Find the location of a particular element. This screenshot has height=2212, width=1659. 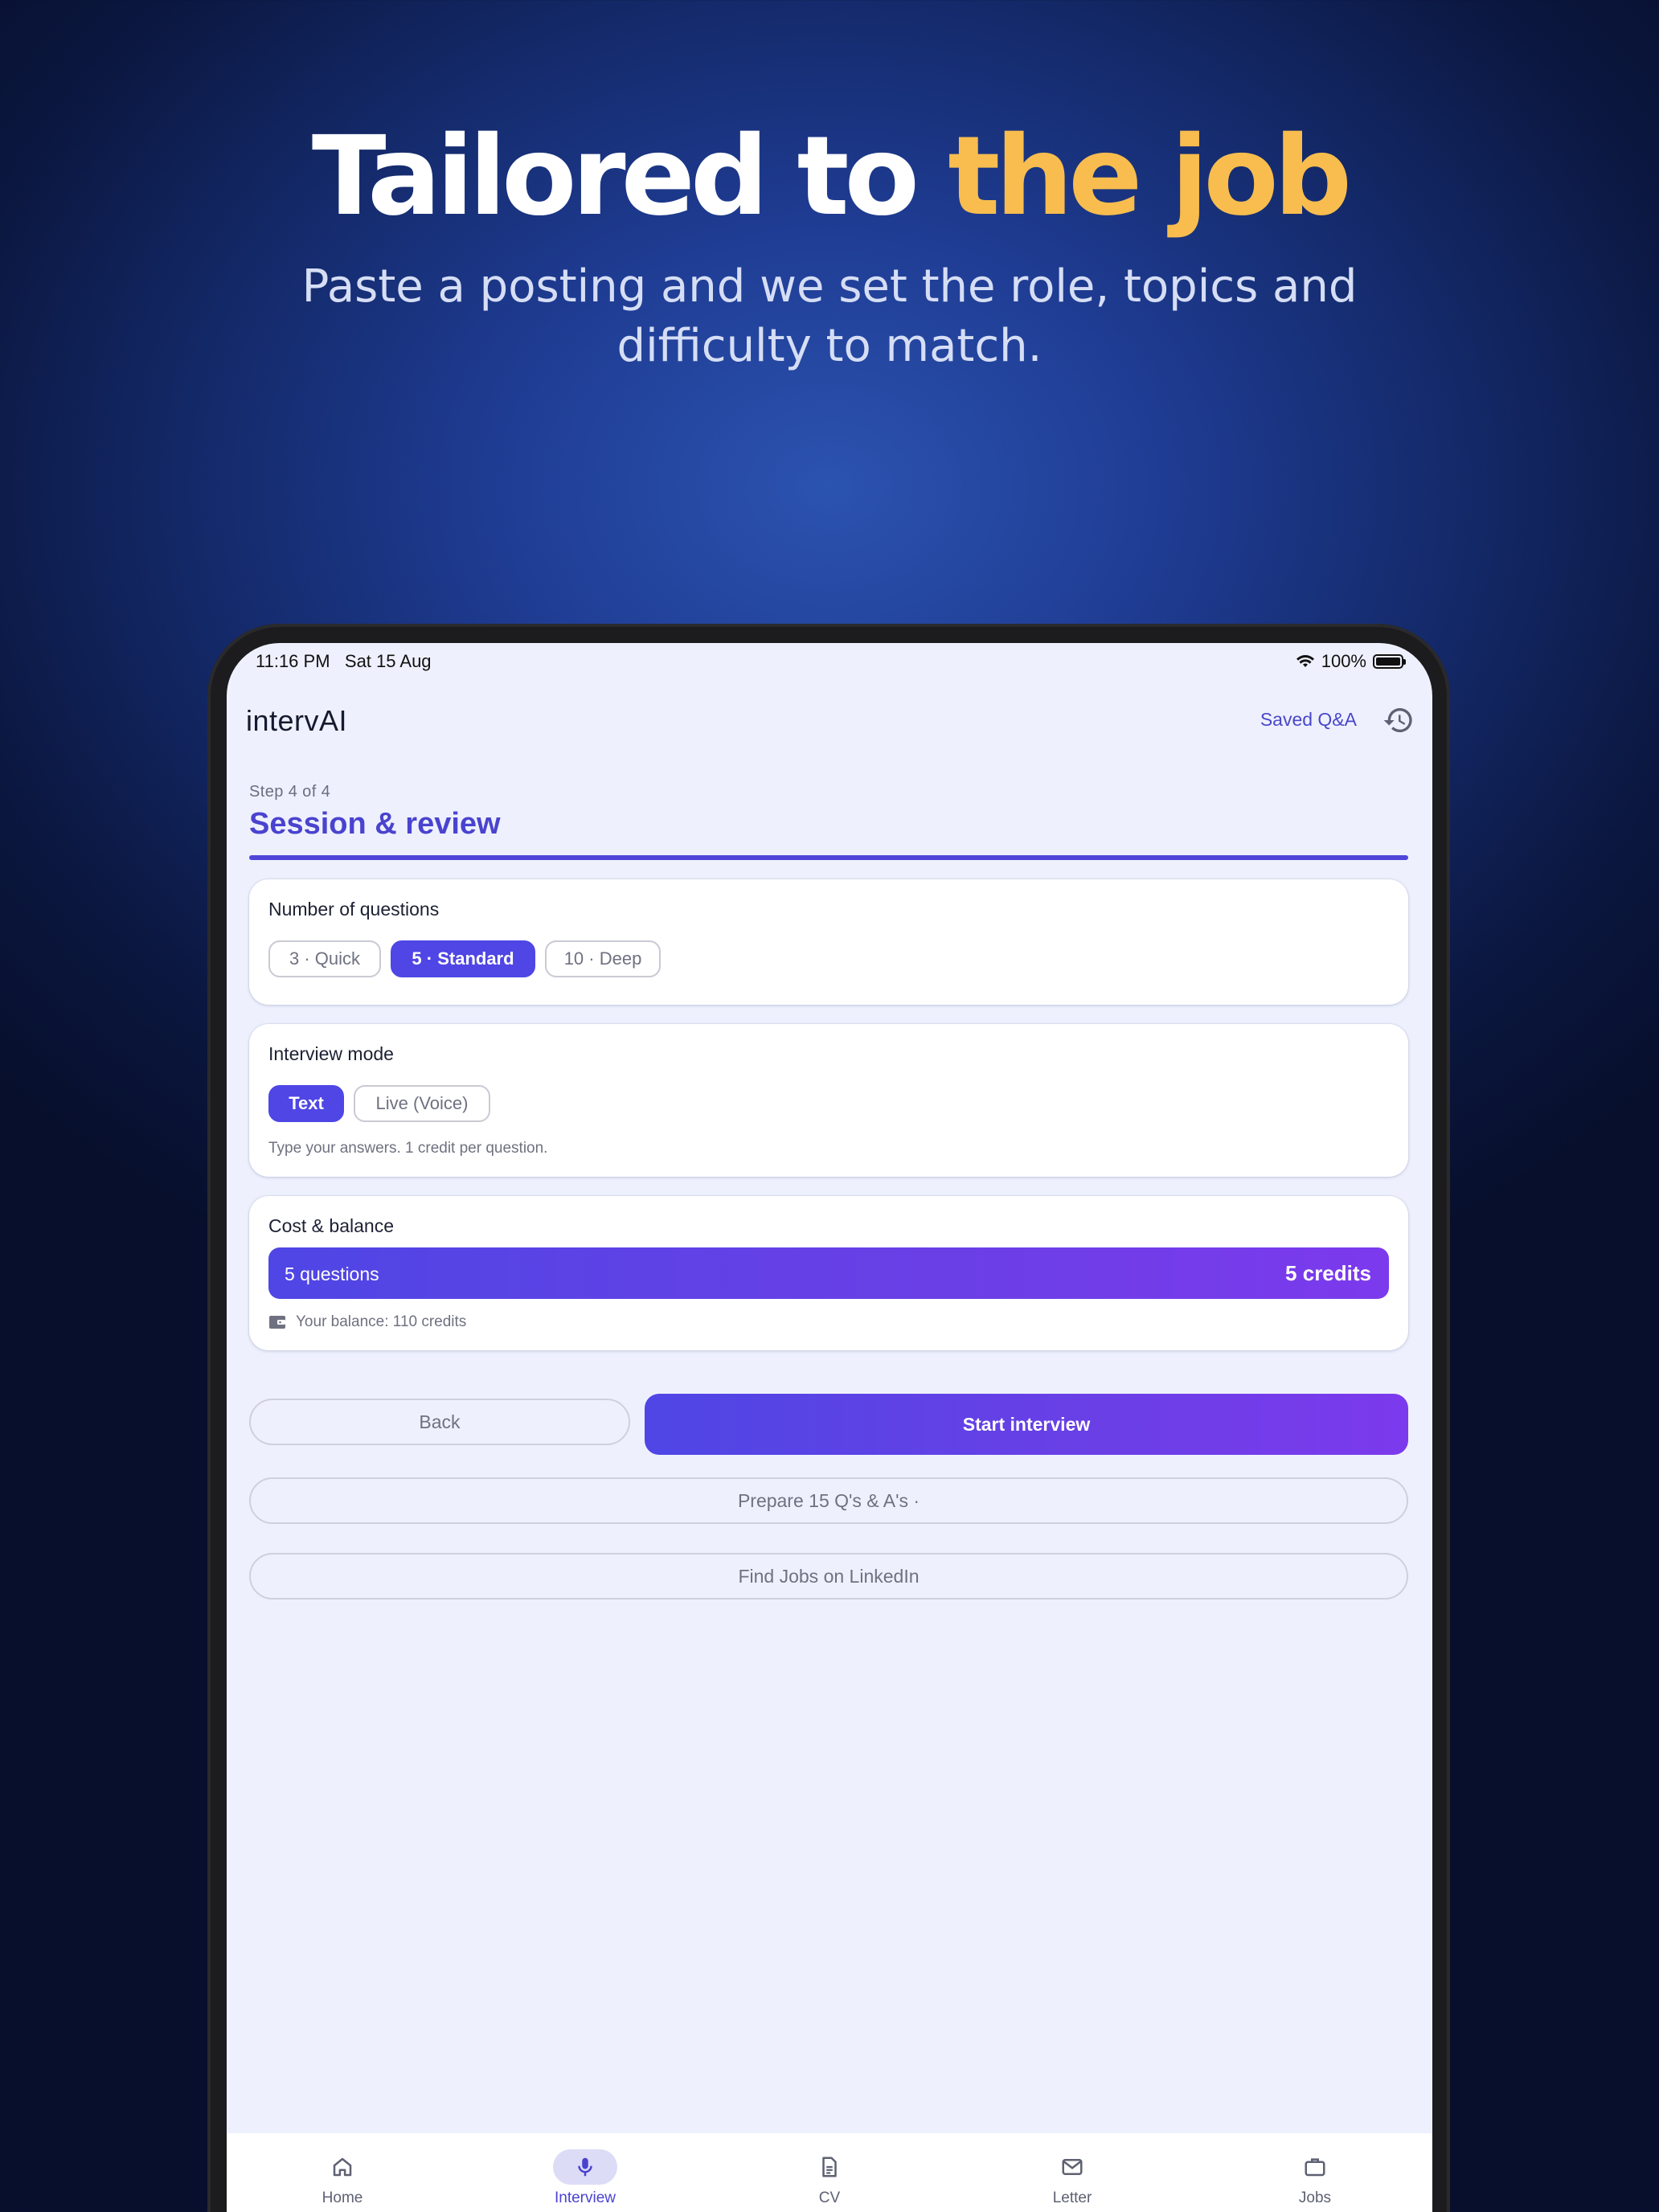

wifi-icon is located at coordinates (1305, 661).